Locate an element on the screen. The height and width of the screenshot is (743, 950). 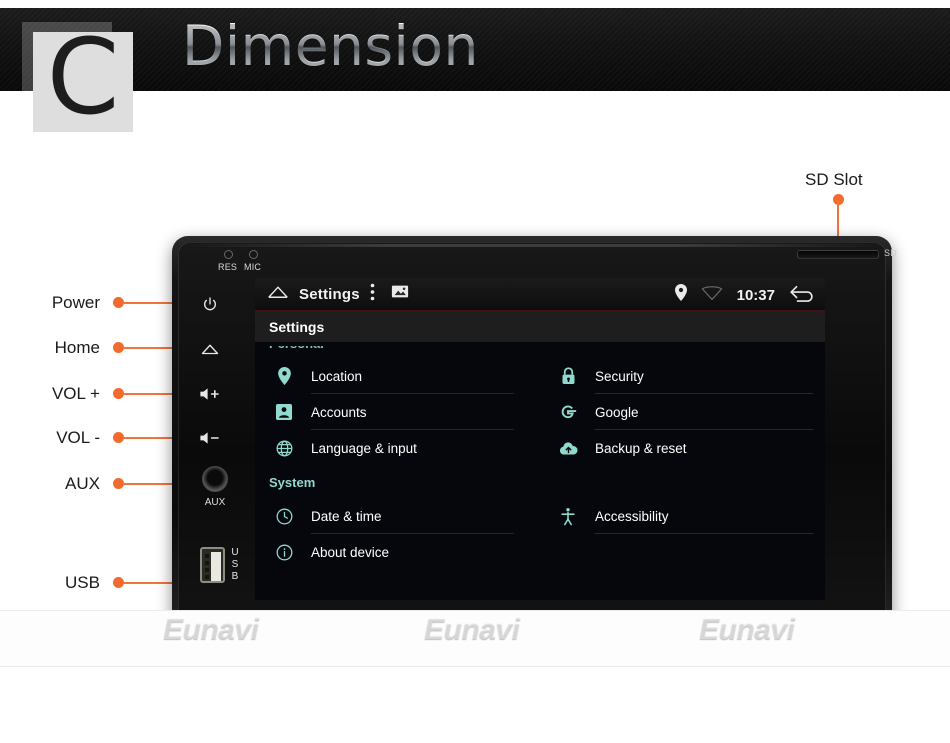
image-icon is located at coordinates (397, 294).